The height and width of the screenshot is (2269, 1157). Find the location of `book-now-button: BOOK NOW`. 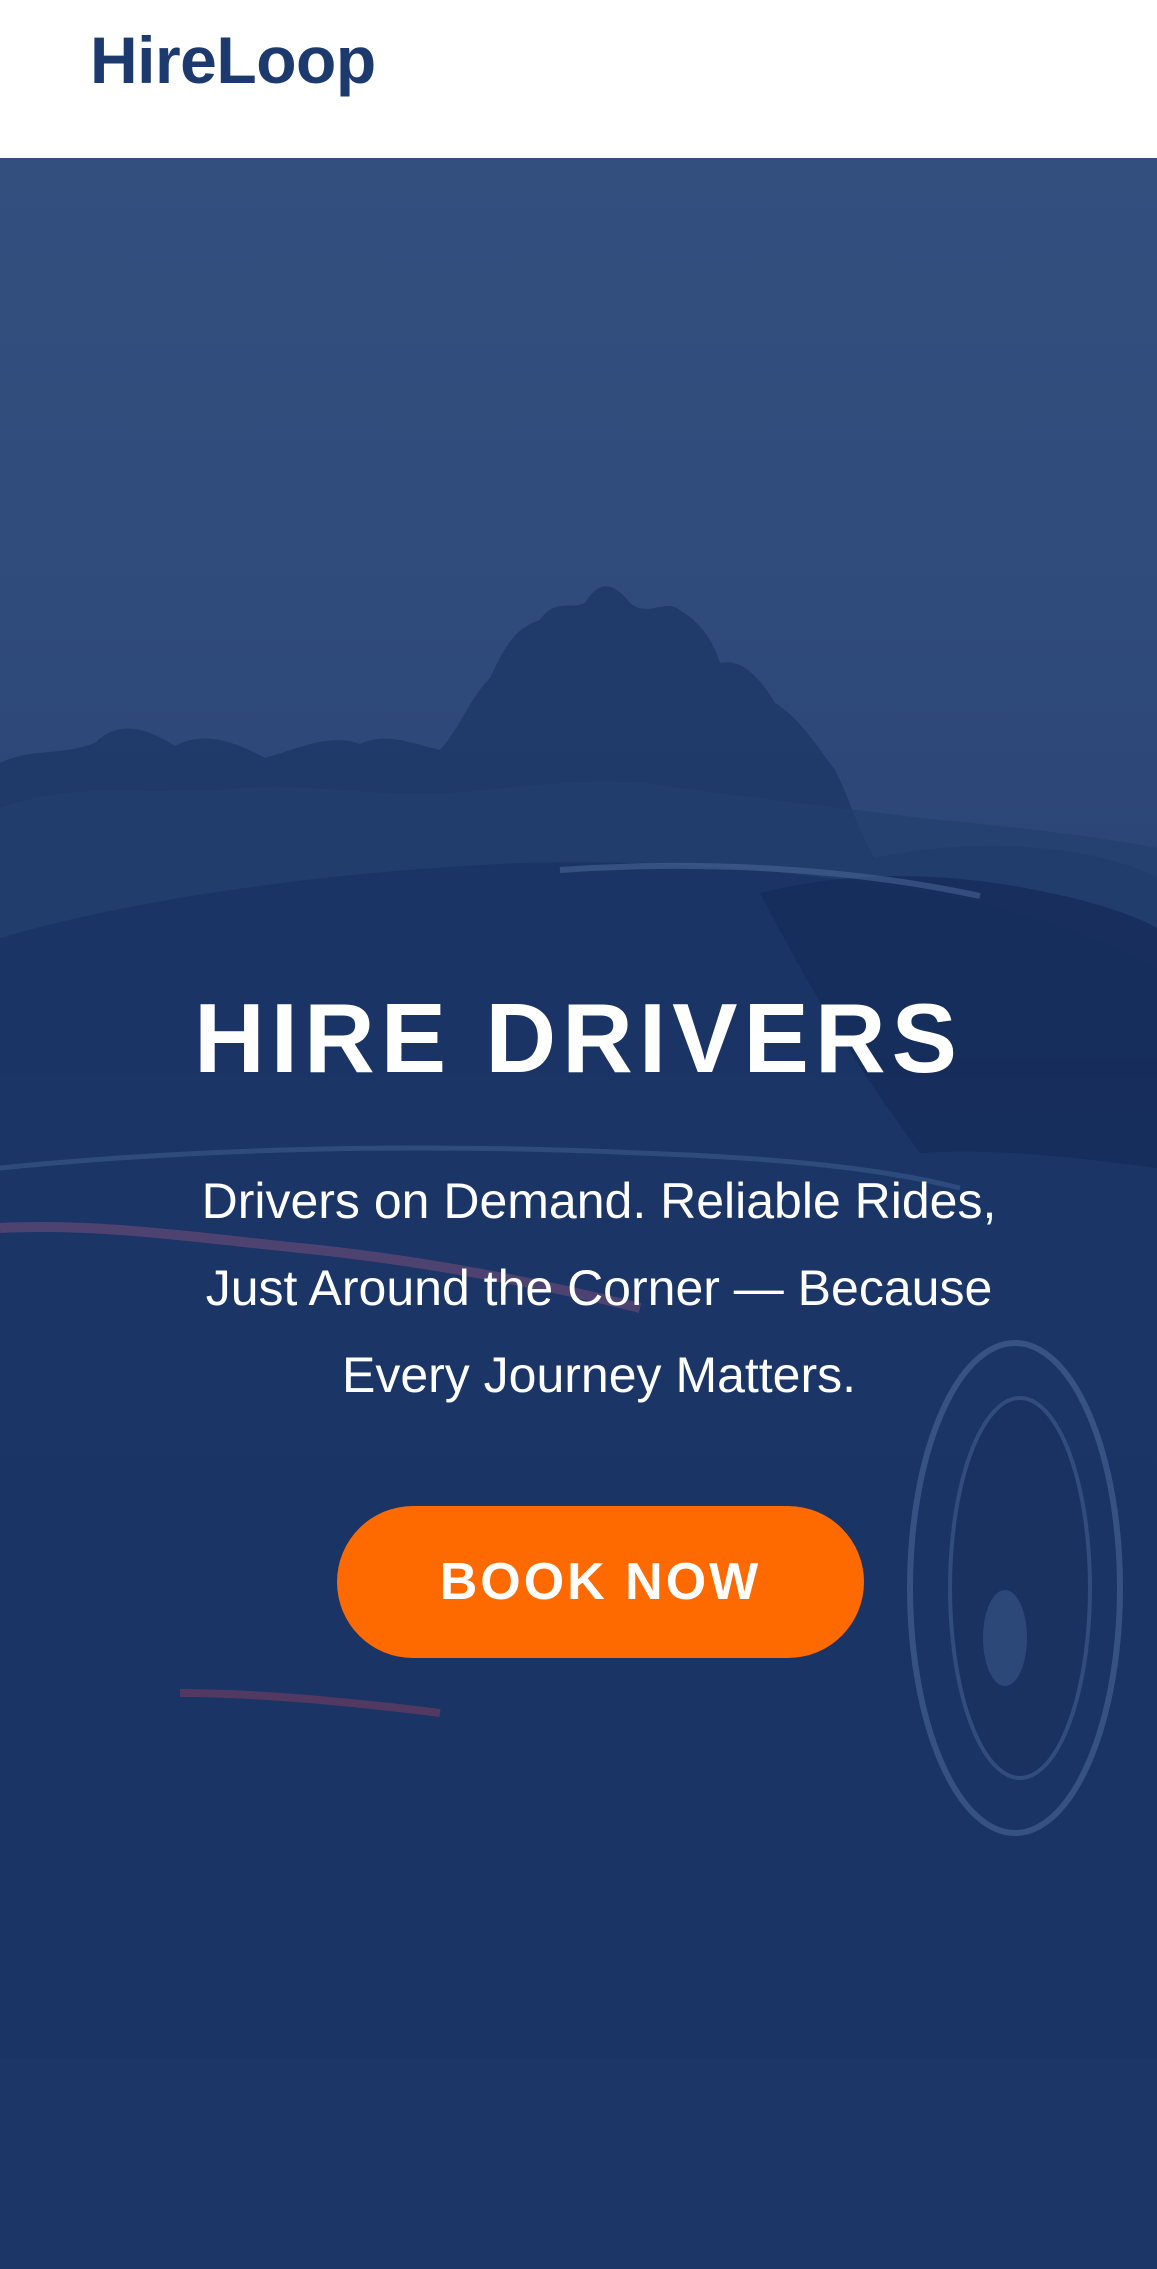

book-now-button: BOOK NOW is located at coordinates (600, 1582).